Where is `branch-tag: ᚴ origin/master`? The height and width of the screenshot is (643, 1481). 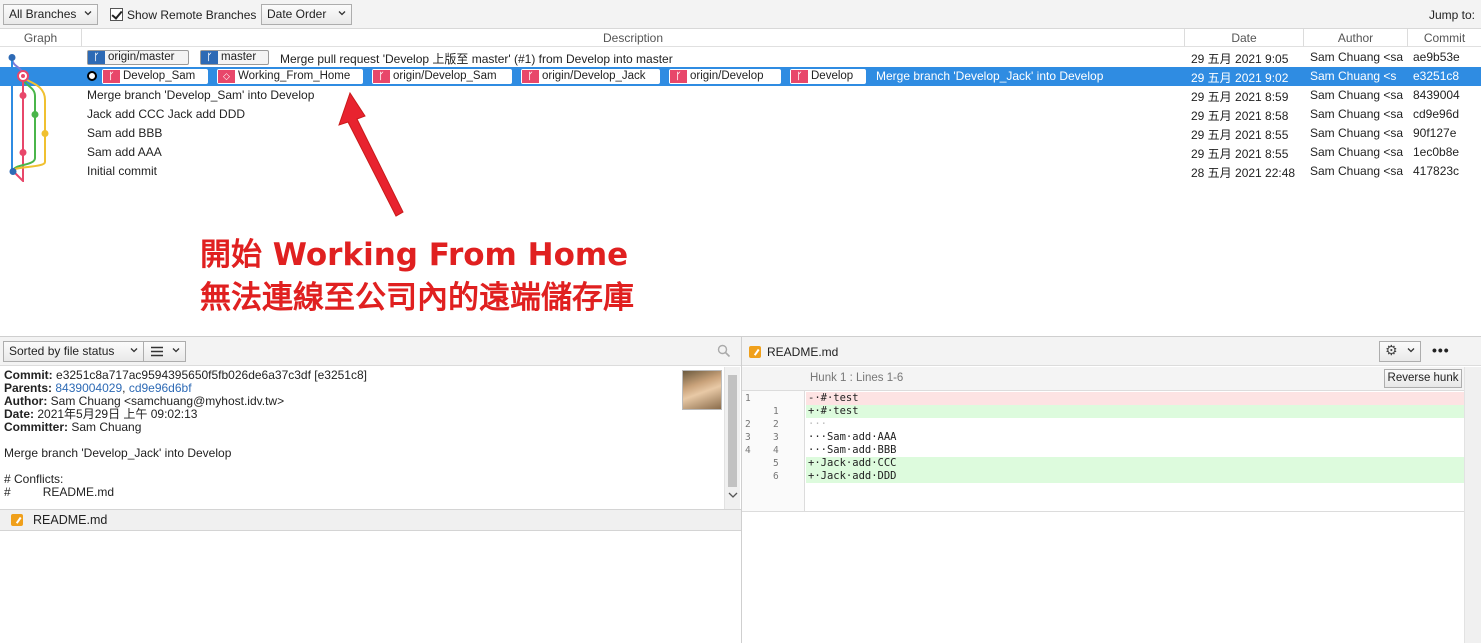
branch-tag: ᚴ origin/master is located at coordinates (138, 57).